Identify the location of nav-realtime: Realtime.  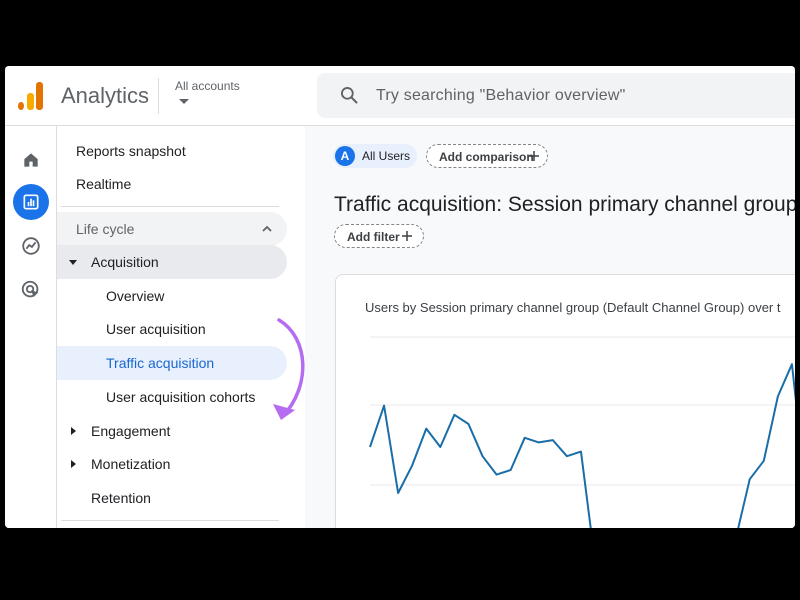
(172, 184).